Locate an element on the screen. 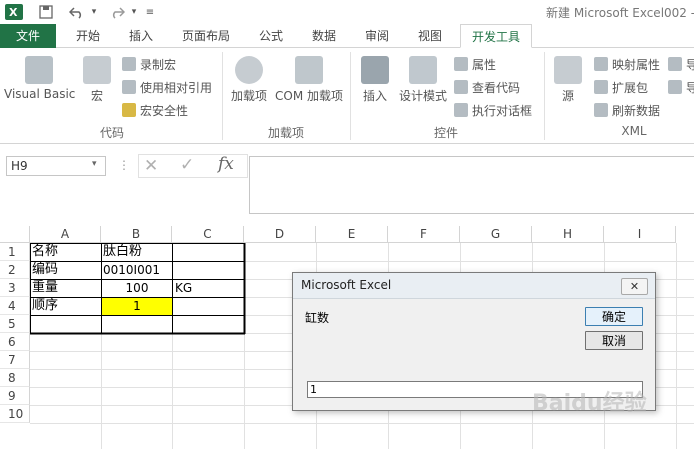 This screenshot has height=449, width=694. record-macro-icon is located at coordinates (129, 64).